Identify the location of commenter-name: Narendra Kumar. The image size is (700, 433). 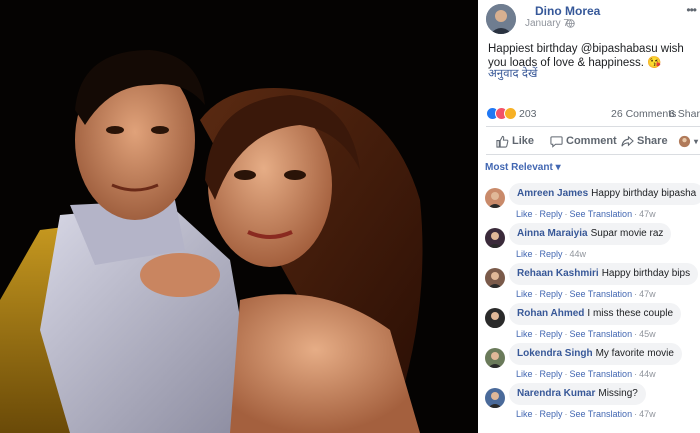
(556, 393).